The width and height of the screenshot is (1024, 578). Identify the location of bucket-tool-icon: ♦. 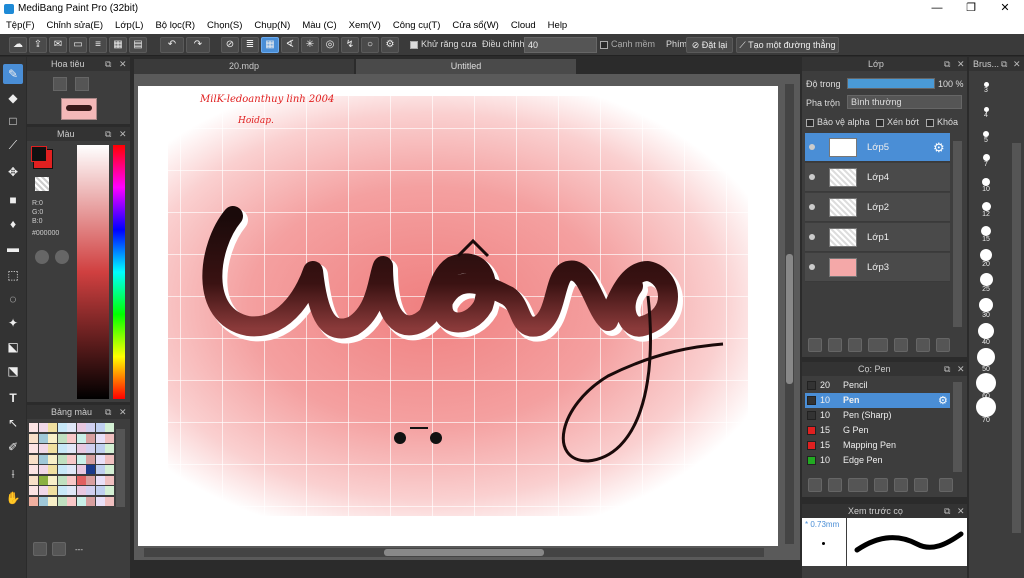
(13, 224).